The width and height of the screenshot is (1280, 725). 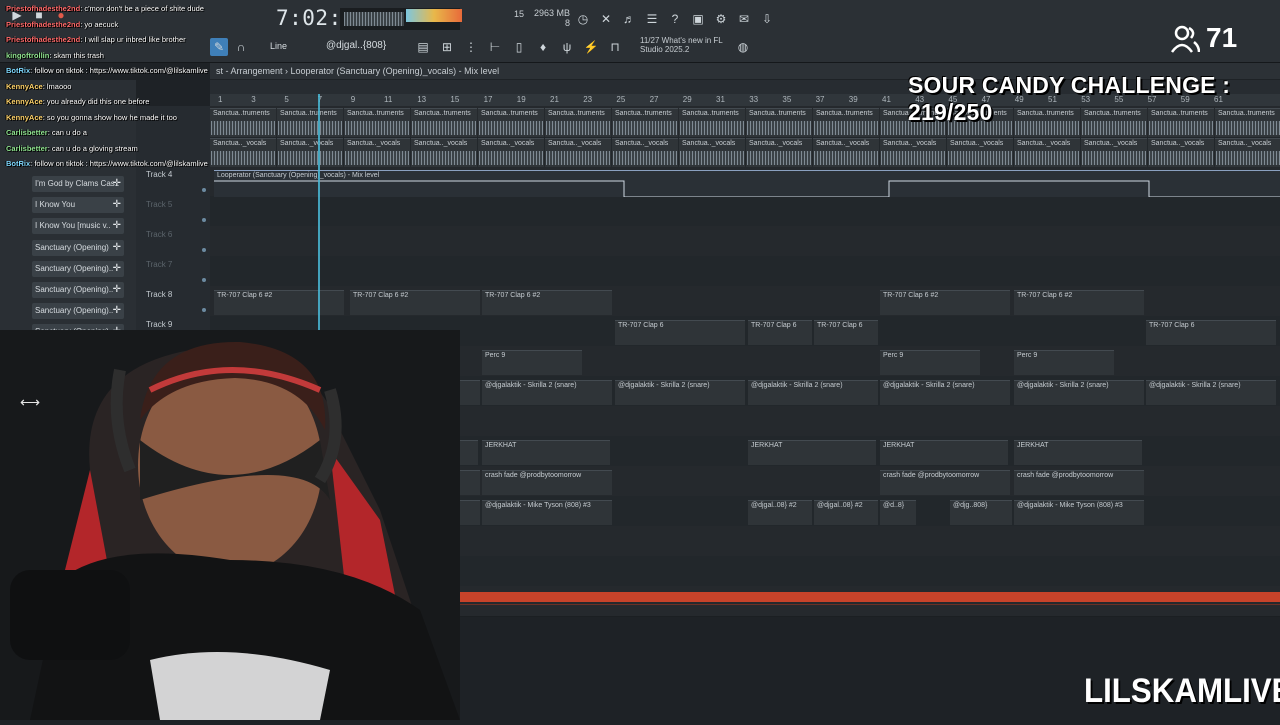 I want to click on help-icon: ?, so click(x=675, y=19).